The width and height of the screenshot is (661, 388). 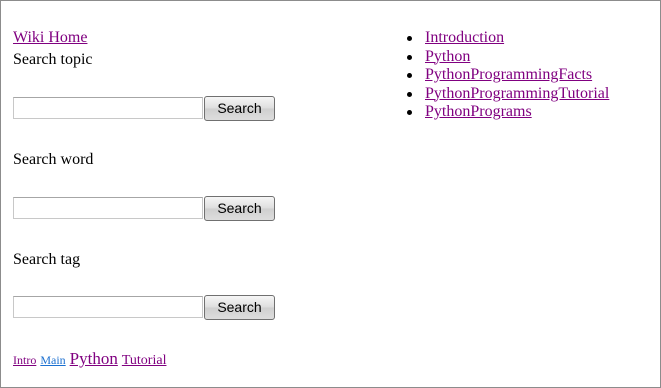 What do you see at coordinates (239, 108) in the screenshot?
I see `search-topic-button: Search` at bounding box center [239, 108].